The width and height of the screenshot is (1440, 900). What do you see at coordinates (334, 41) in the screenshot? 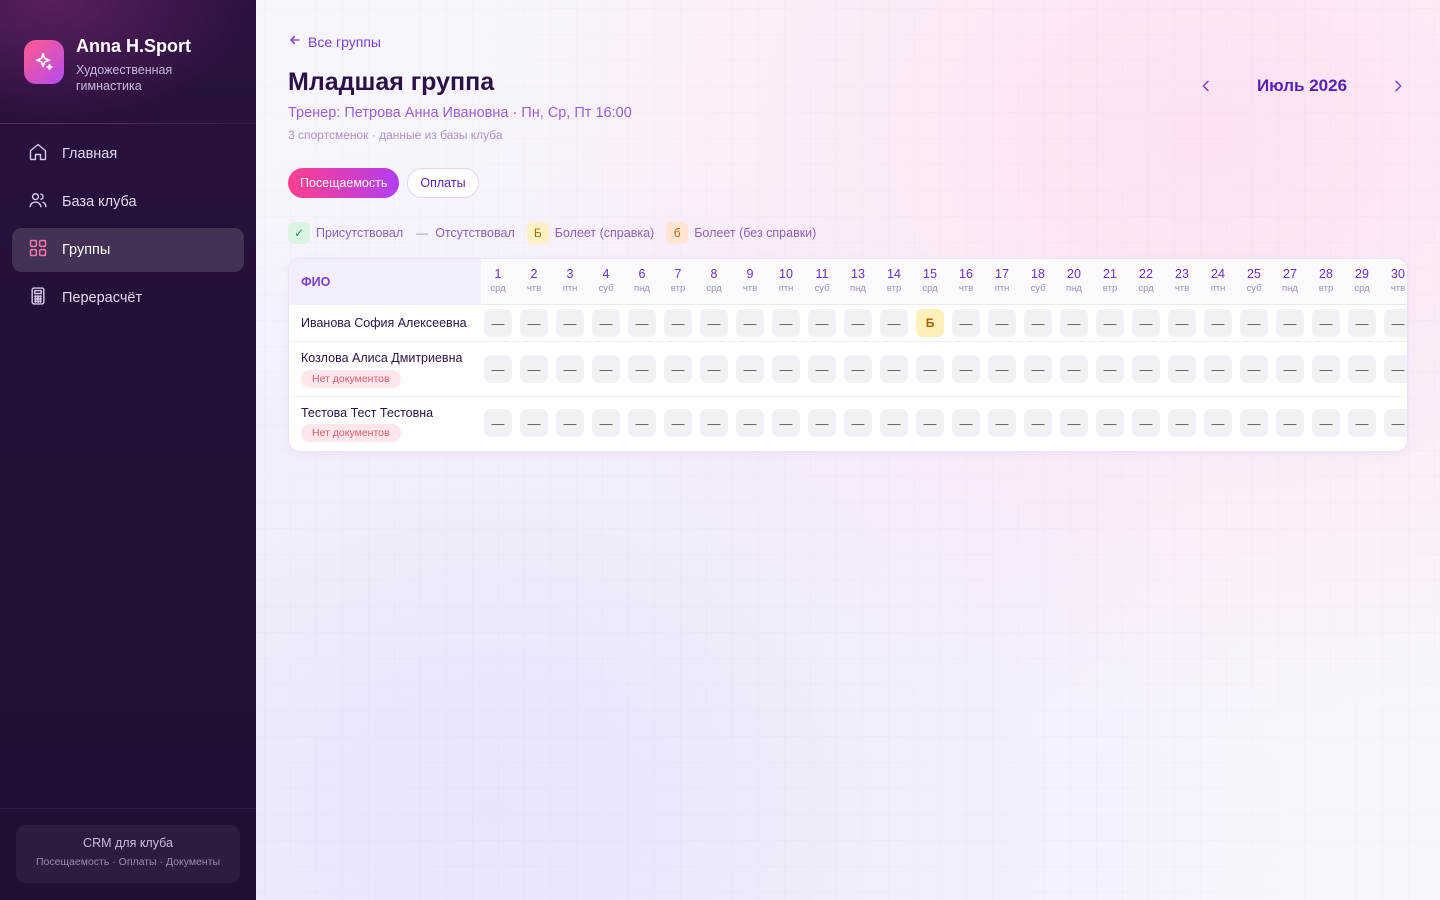
I see `back-link: Все группы` at bounding box center [334, 41].